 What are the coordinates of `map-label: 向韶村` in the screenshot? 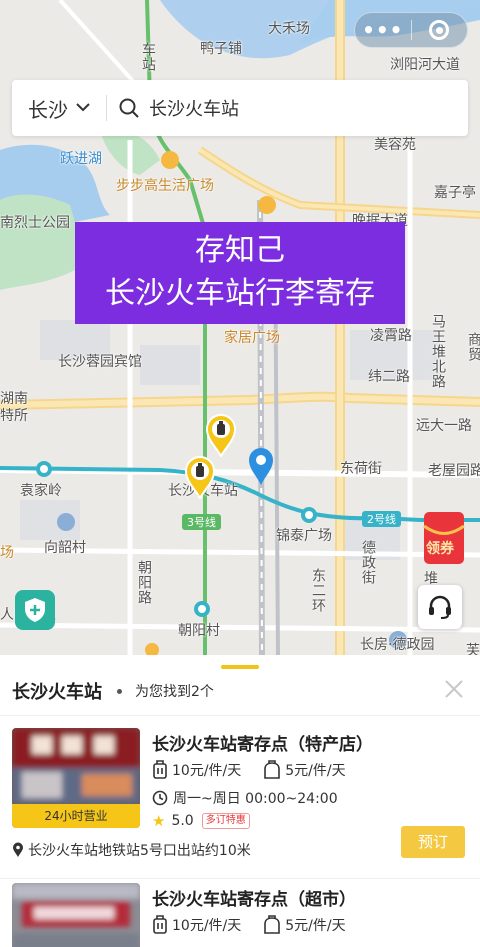 It's located at (65, 548).